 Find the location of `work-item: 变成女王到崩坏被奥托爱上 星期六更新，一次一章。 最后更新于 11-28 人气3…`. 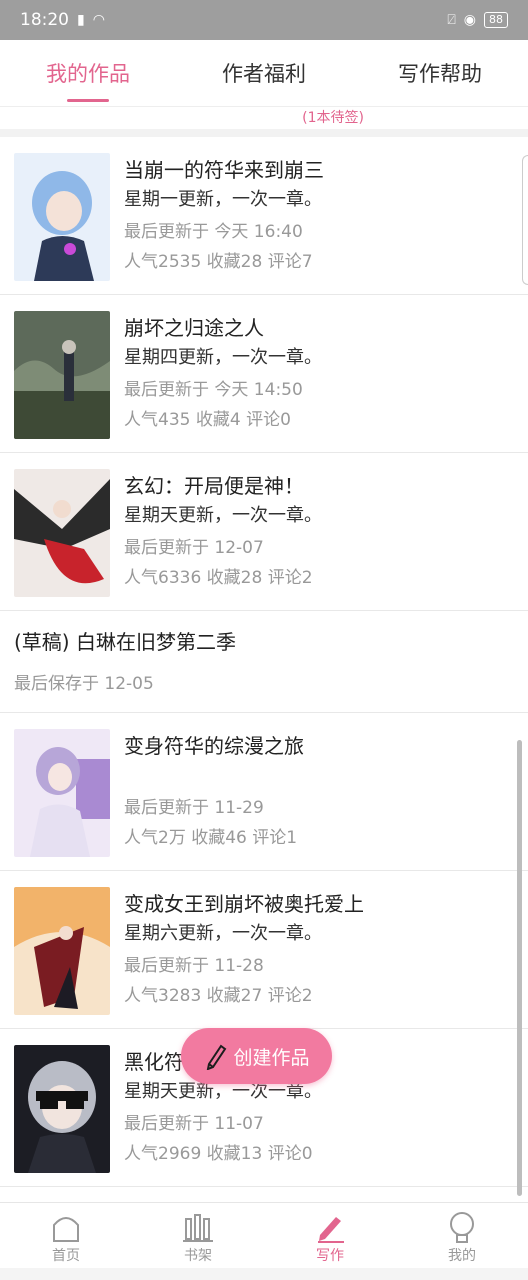

work-item: 变成女王到崩坏被奥托爱上 星期六更新，一次一章。 最后更新于 11-28 人气3… is located at coordinates (264, 950).